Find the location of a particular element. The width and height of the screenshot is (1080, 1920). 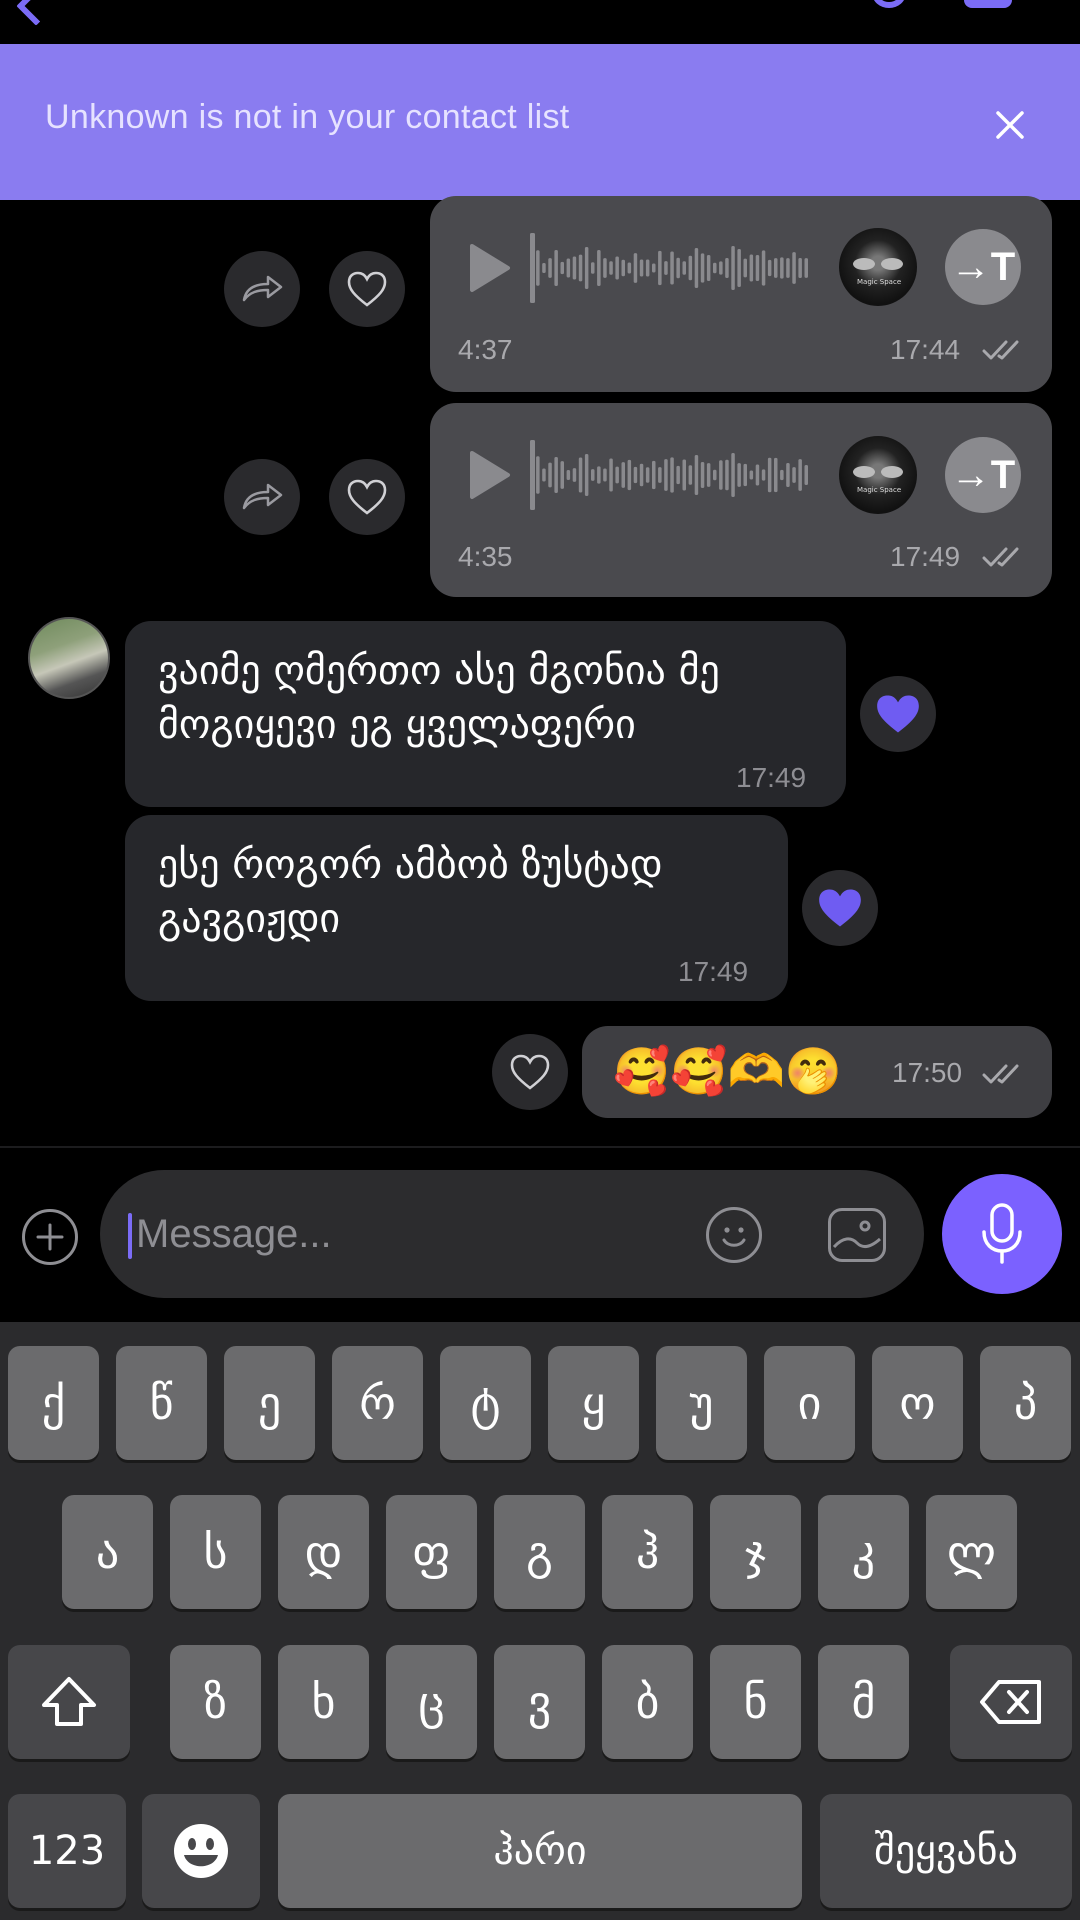

key-letter: მ is located at coordinates (863, 1702).